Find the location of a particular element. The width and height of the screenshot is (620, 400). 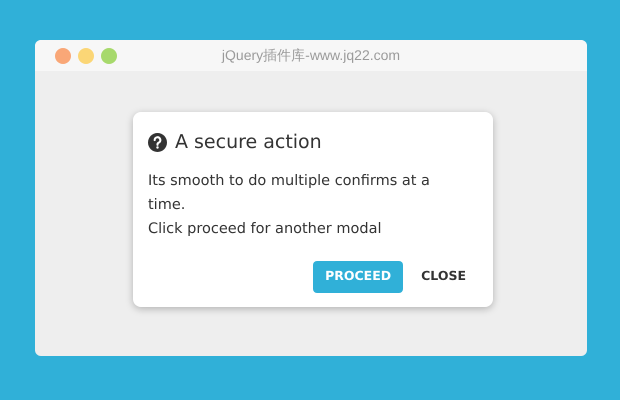

question-icon is located at coordinates (157, 142).